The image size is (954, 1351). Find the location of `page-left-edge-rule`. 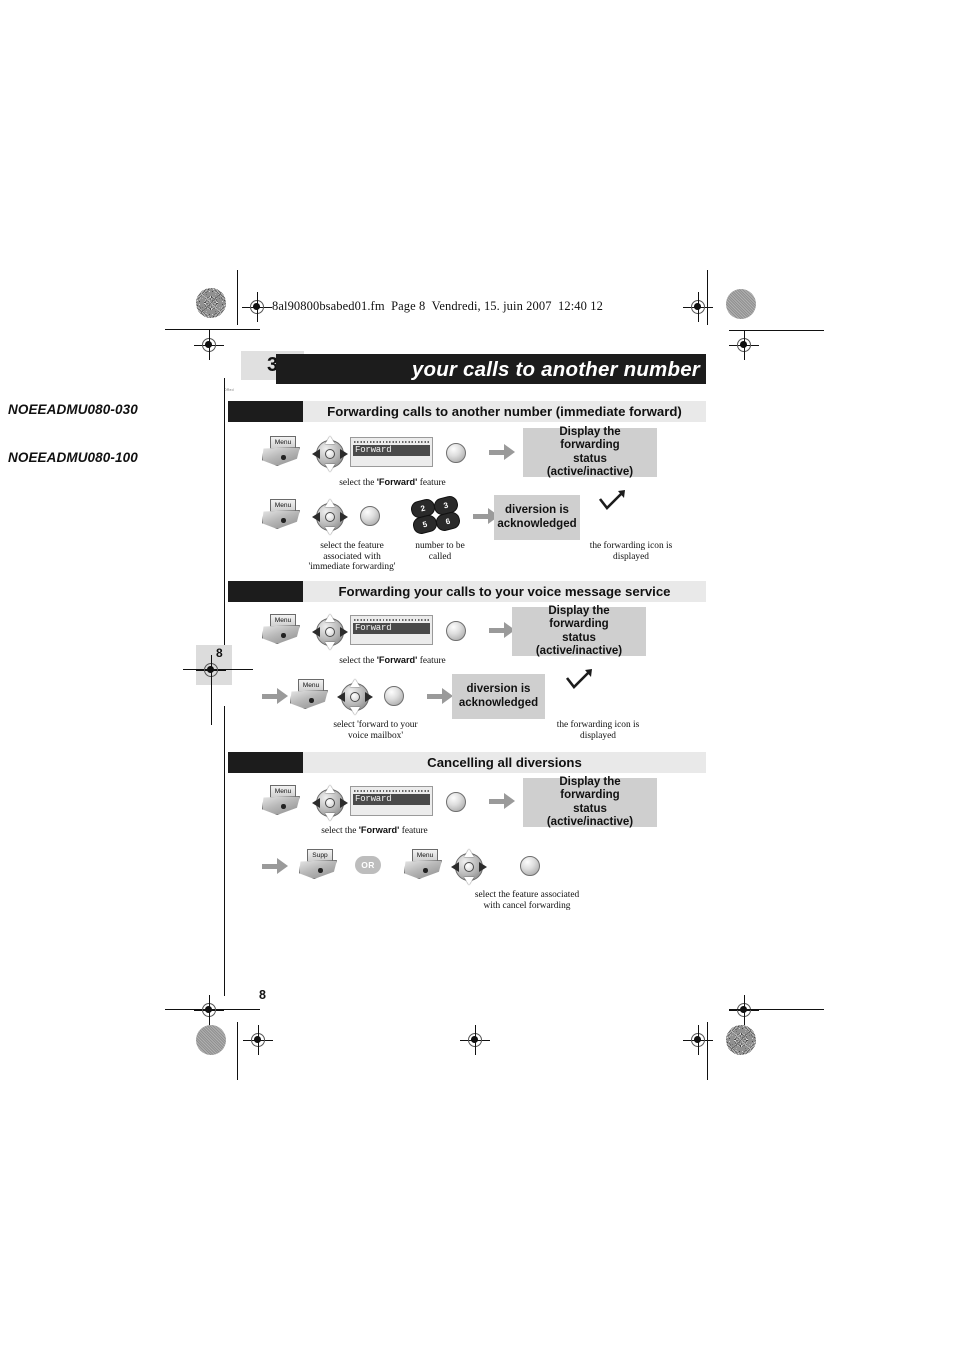

page-left-edge-rule is located at coordinates (225, 523).